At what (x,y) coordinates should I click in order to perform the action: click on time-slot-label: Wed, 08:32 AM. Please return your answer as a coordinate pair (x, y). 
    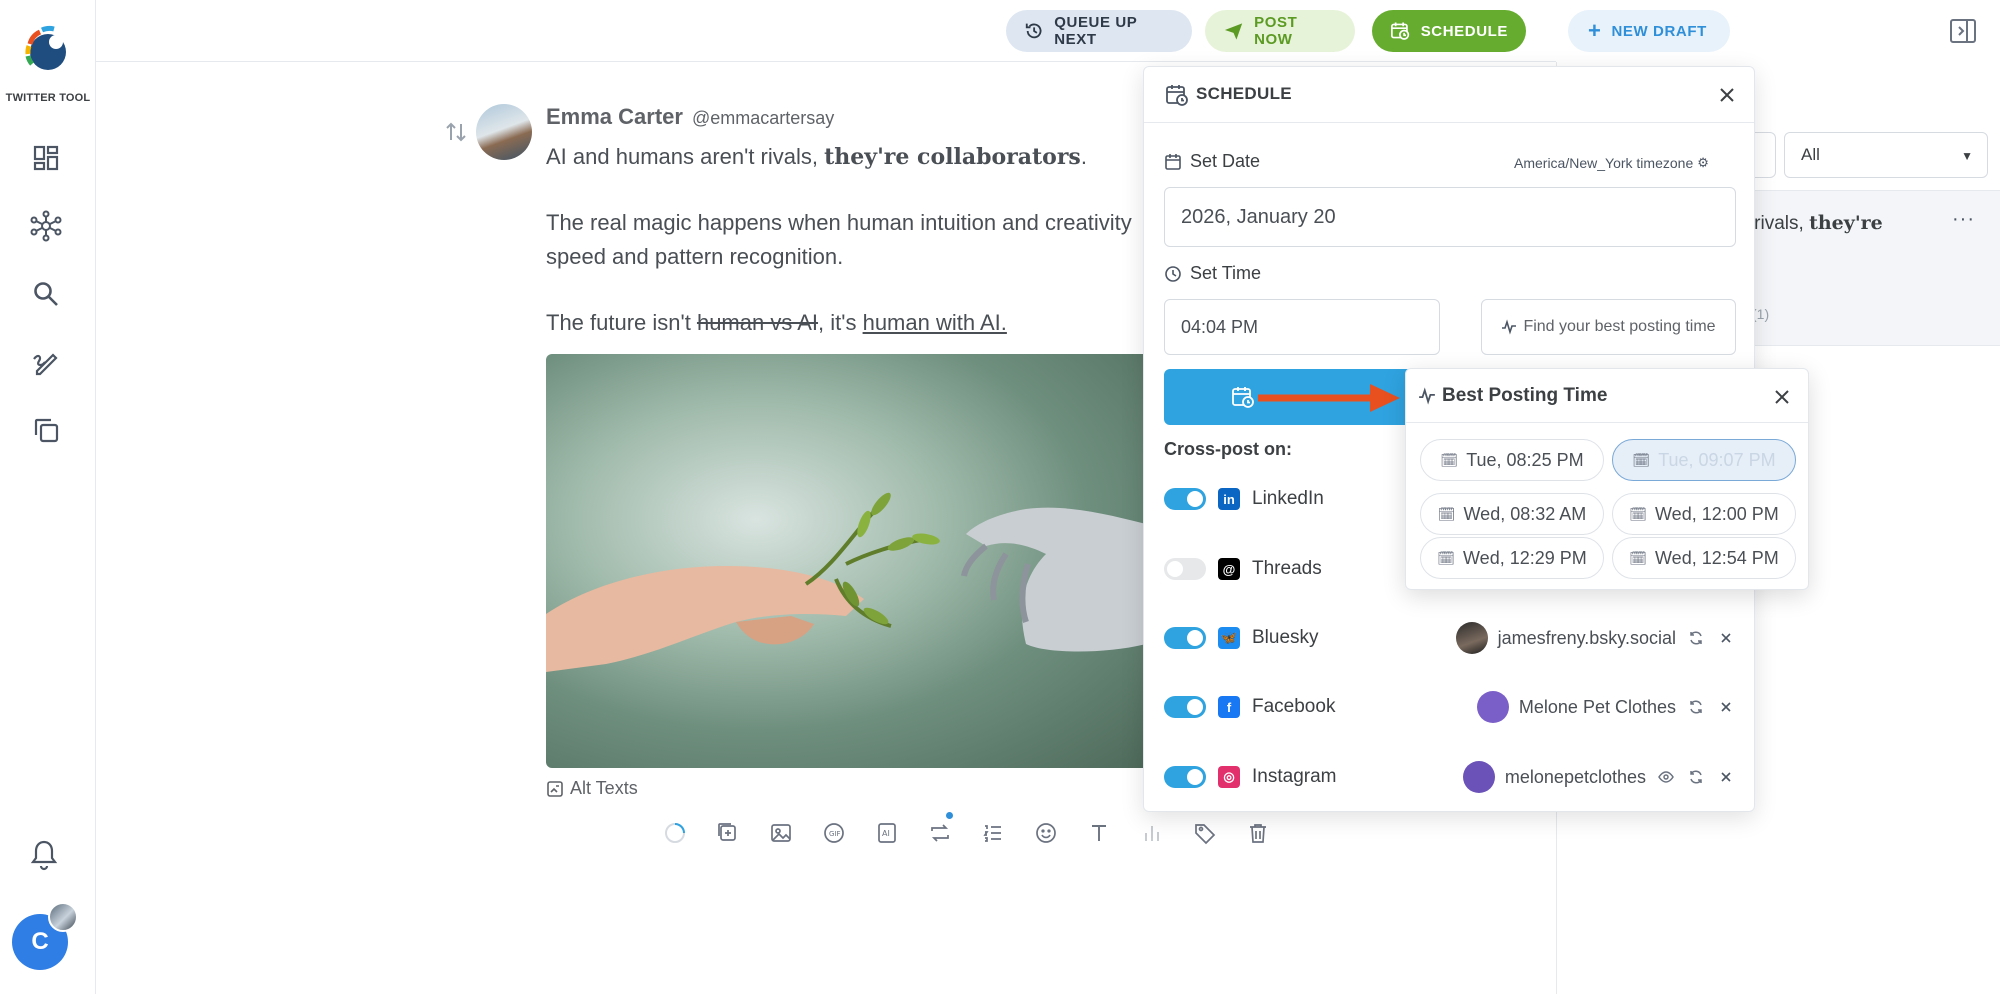
    Looking at the image, I should click on (1525, 513).